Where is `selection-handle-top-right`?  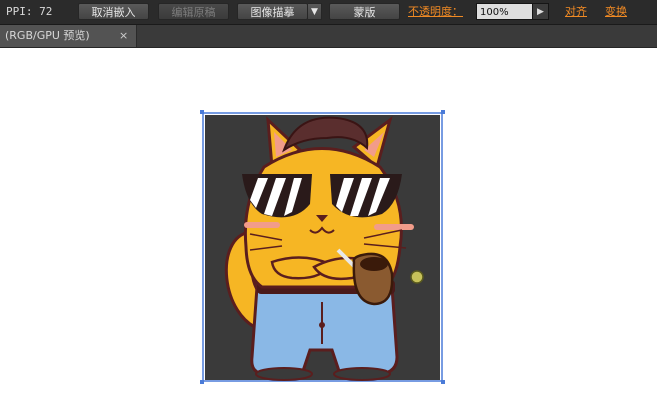 selection-handle-top-right is located at coordinates (443, 112).